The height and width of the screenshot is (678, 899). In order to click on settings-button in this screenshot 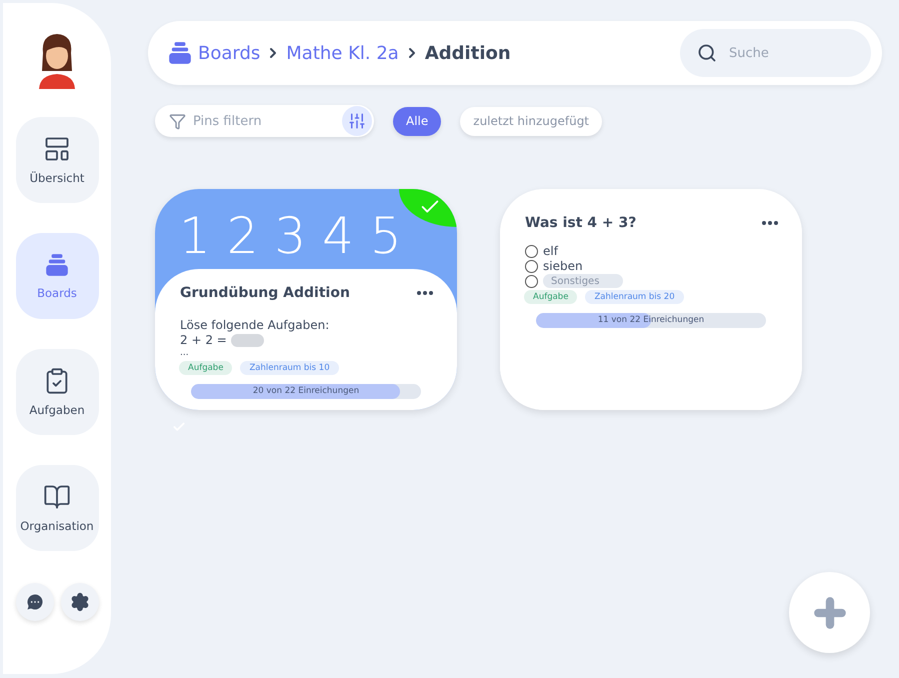, I will do `click(79, 602)`.